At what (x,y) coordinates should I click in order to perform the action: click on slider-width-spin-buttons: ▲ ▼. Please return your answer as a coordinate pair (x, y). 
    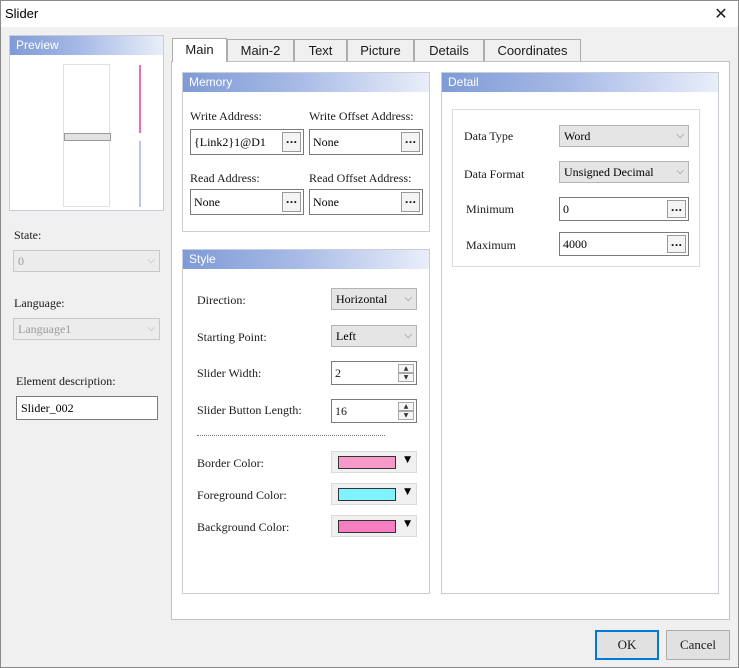
    Looking at the image, I should click on (406, 373).